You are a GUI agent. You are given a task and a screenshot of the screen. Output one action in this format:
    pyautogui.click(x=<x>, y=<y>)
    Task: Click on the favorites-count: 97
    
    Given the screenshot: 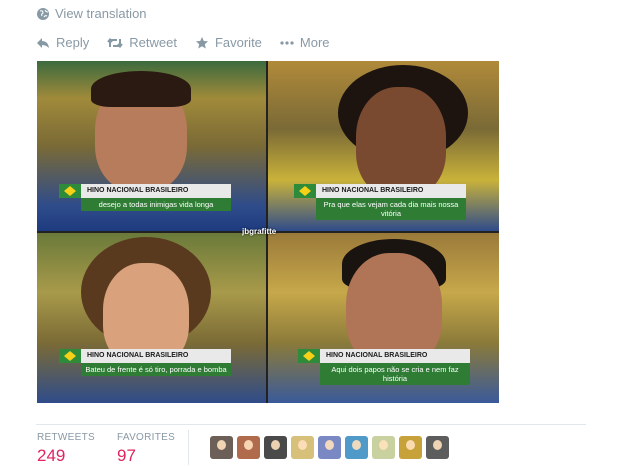 What is the action you would take?
    pyautogui.click(x=126, y=455)
    